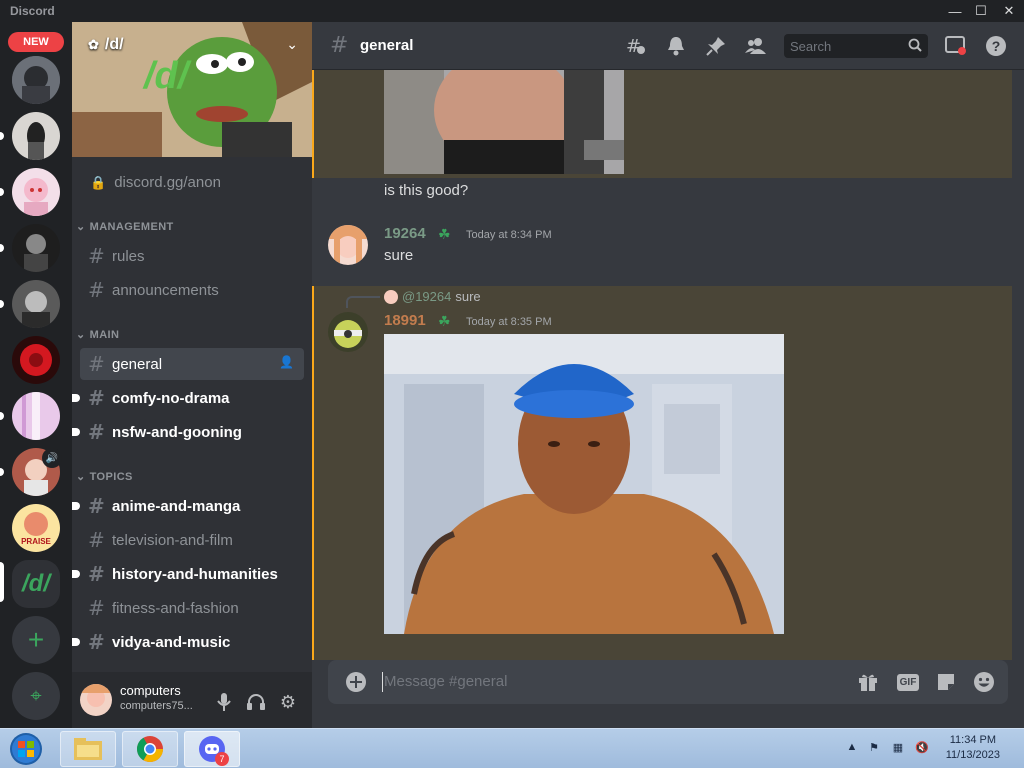 Image resolution: width=1024 pixels, height=768 pixels. Describe the element at coordinates (512, 748) in the screenshot. I see `taskbar: 7 ▲ ⚑ ▦ 🔇 11:34 PM 11/13/2023` at that location.